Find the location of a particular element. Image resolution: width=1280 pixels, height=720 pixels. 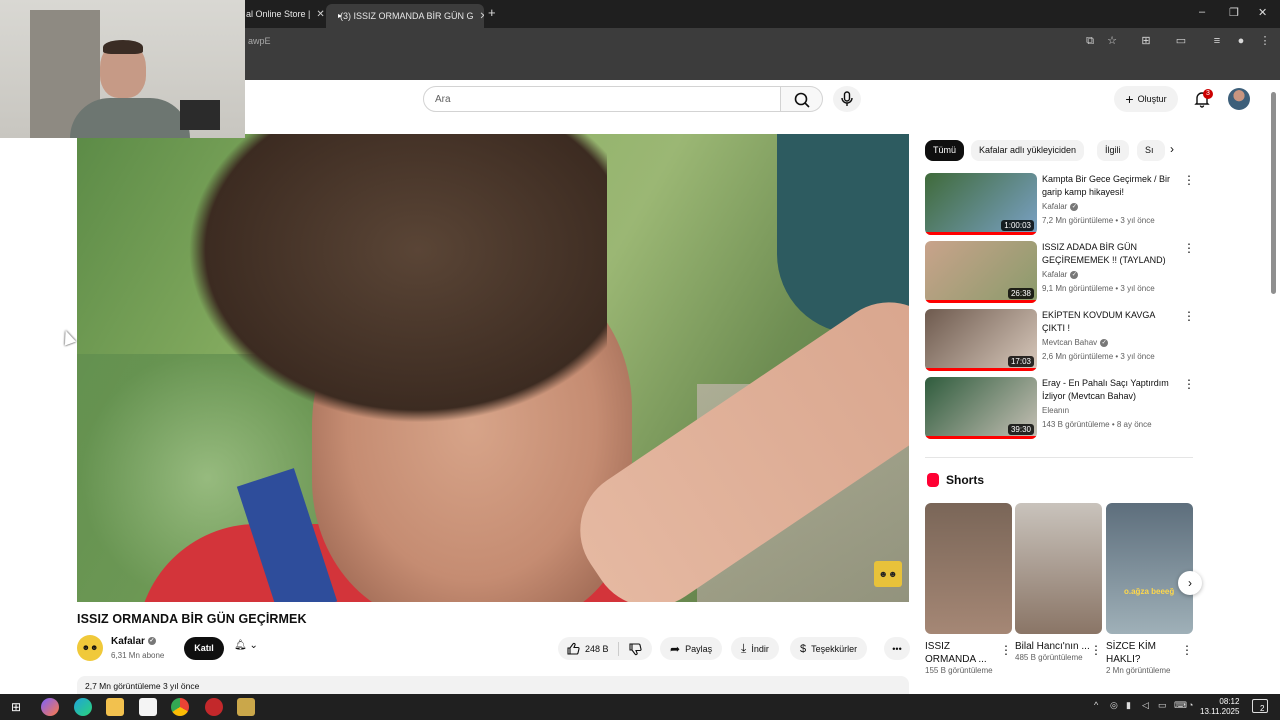

chip-related: İlgili is located at coordinates (1113, 150).